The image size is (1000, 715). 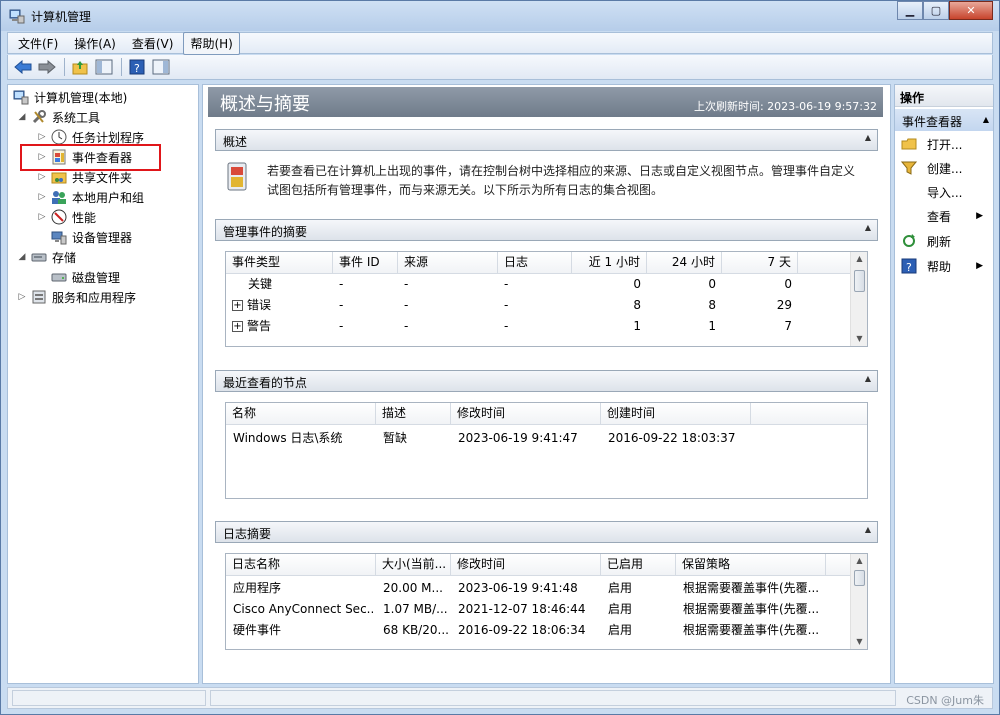 What do you see at coordinates (500, 16) in the screenshot?
I see `title-bar: 计算机管理 ▁ ▢ ✕` at bounding box center [500, 16].